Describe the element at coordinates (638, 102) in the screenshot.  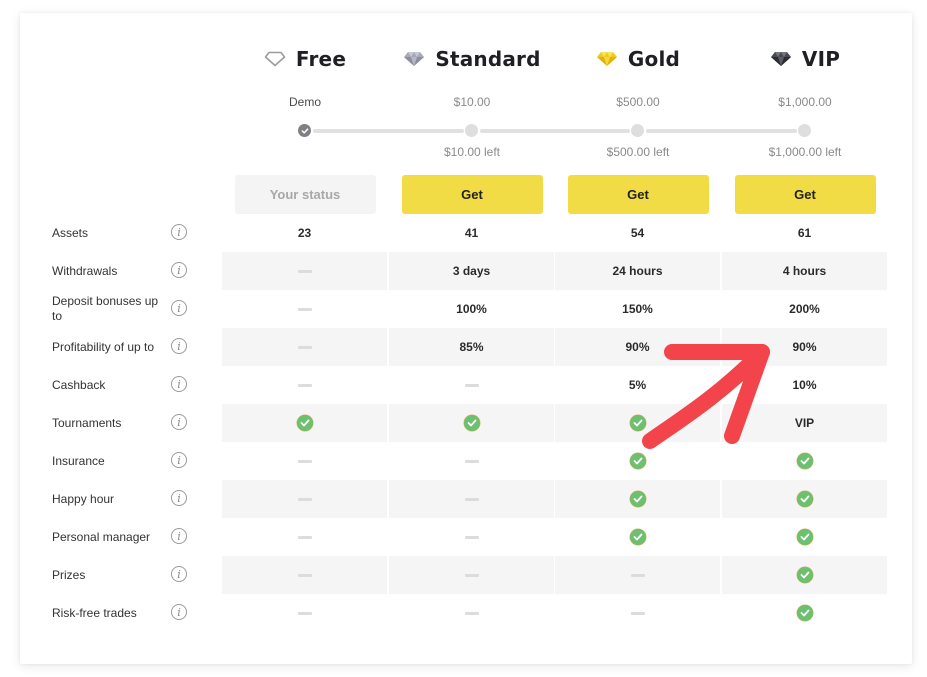
I see `plan-price-gold: $500.00` at that location.